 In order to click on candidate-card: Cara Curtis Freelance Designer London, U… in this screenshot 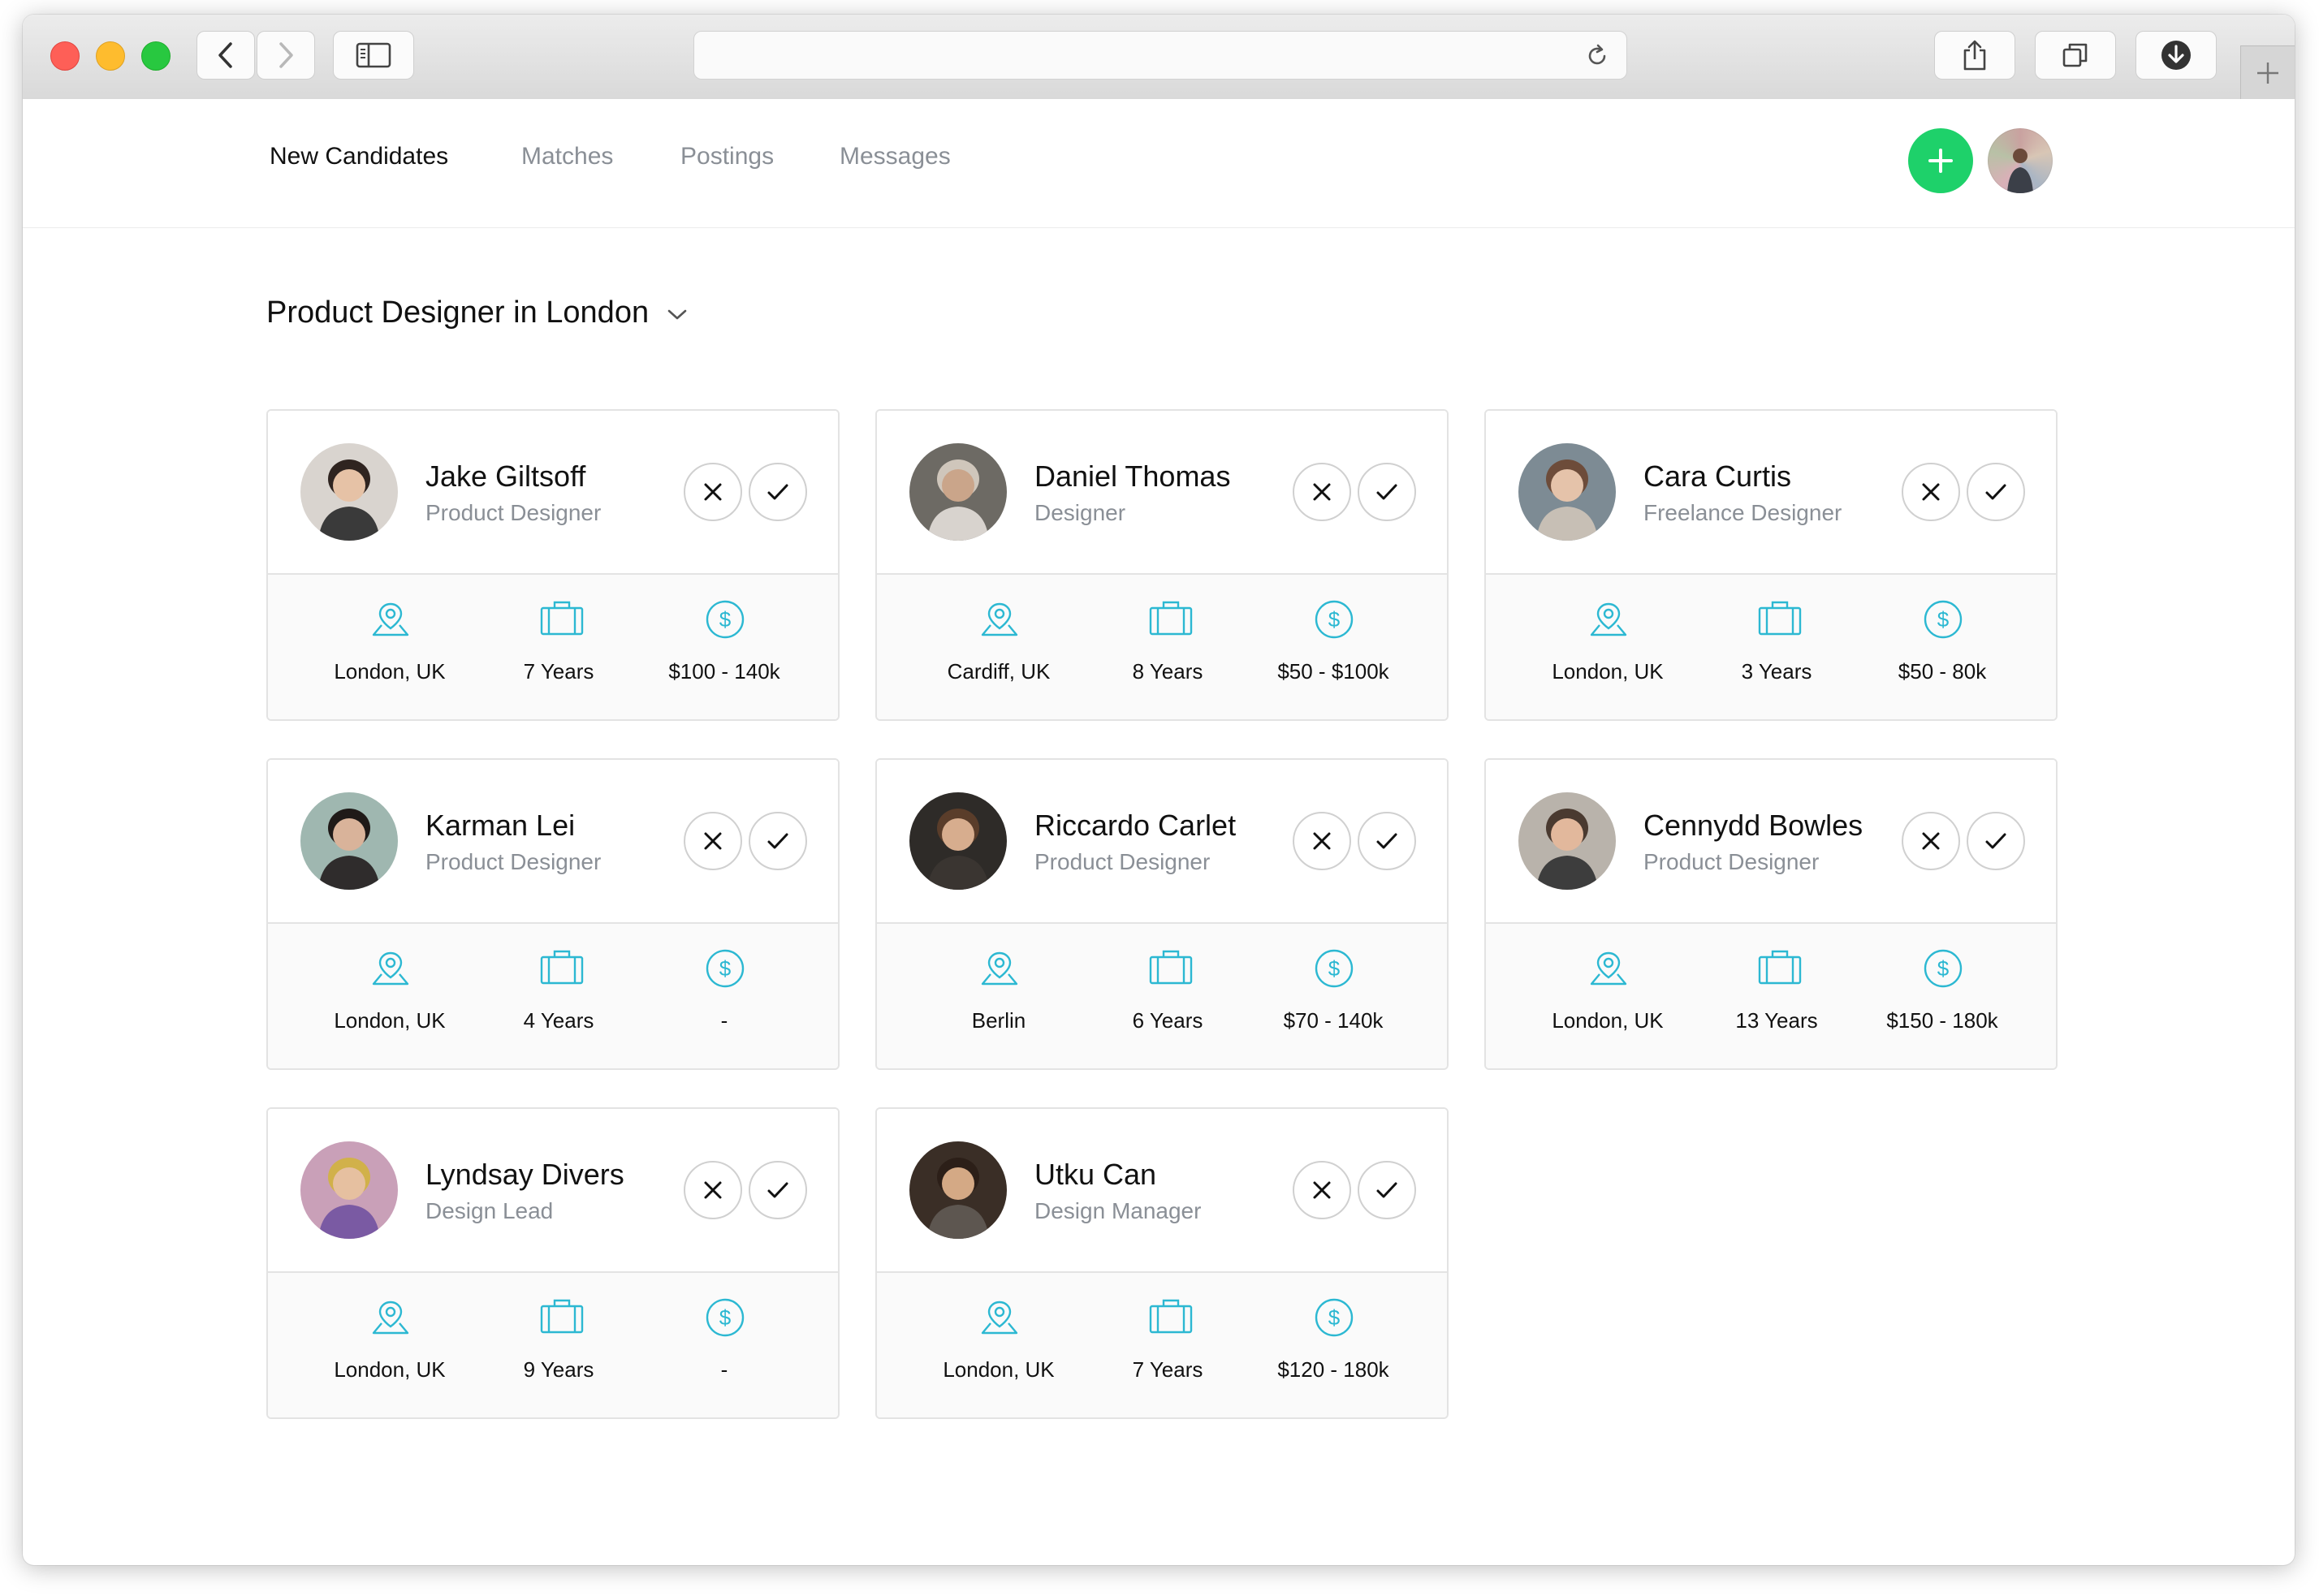, I will do `click(1771, 565)`.